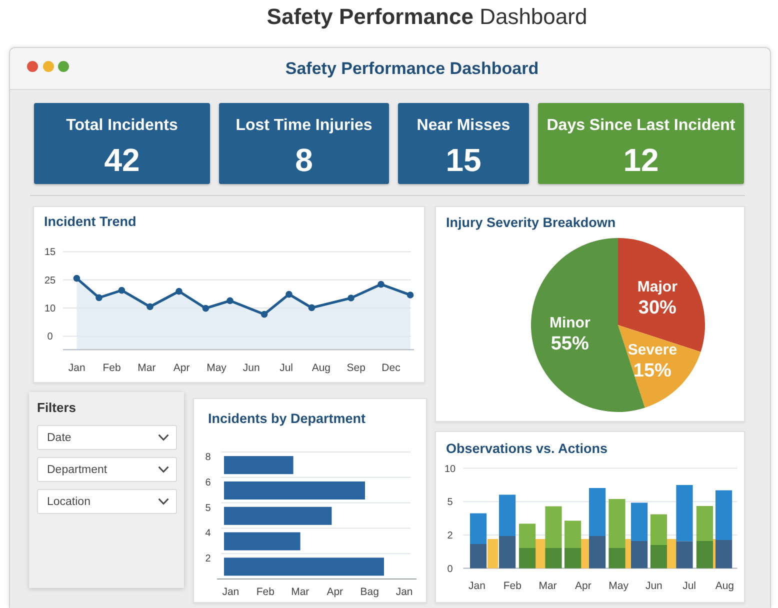  What do you see at coordinates (641, 160) in the screenshot?
I see `kpi-value: 12` at bounding box center [641, 160].